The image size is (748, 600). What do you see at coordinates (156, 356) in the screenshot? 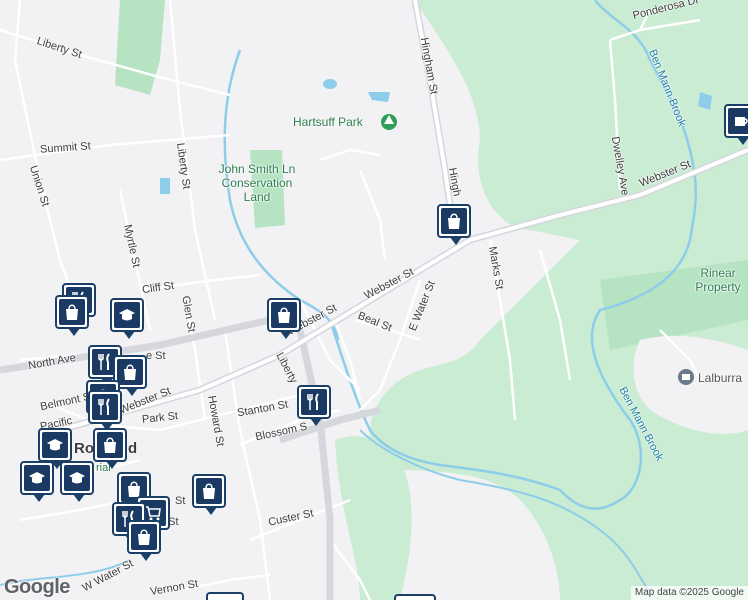
I see `street-label-e-st: e St` at bounding box center [156, 356].